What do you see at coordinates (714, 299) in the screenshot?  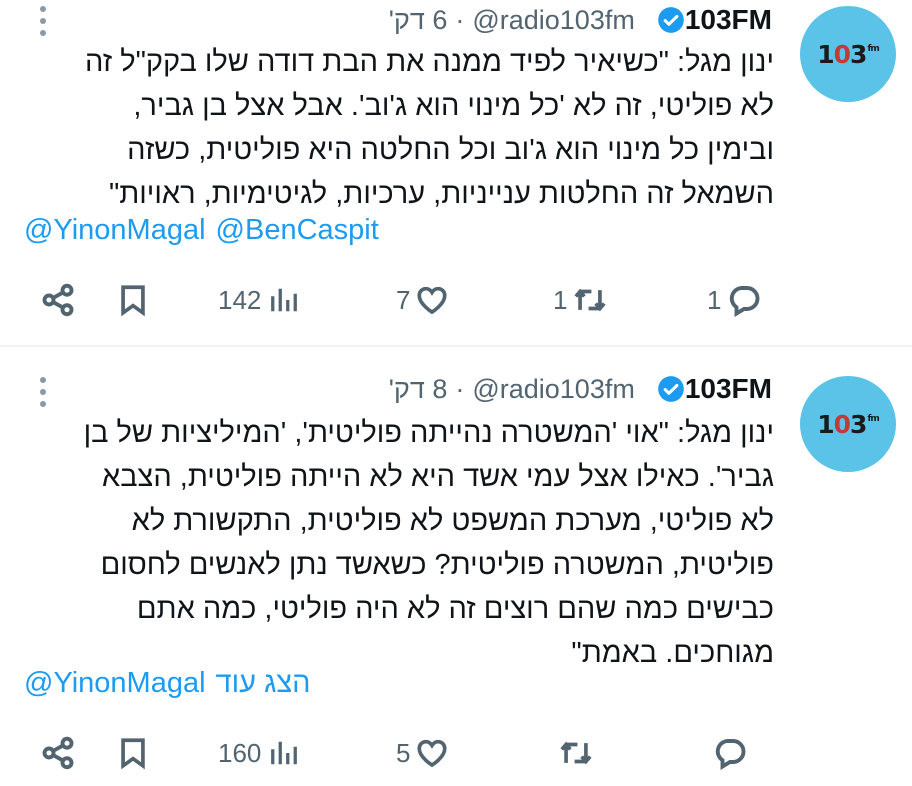 I see `replies-count: 1` at bounding box center [714, 299].